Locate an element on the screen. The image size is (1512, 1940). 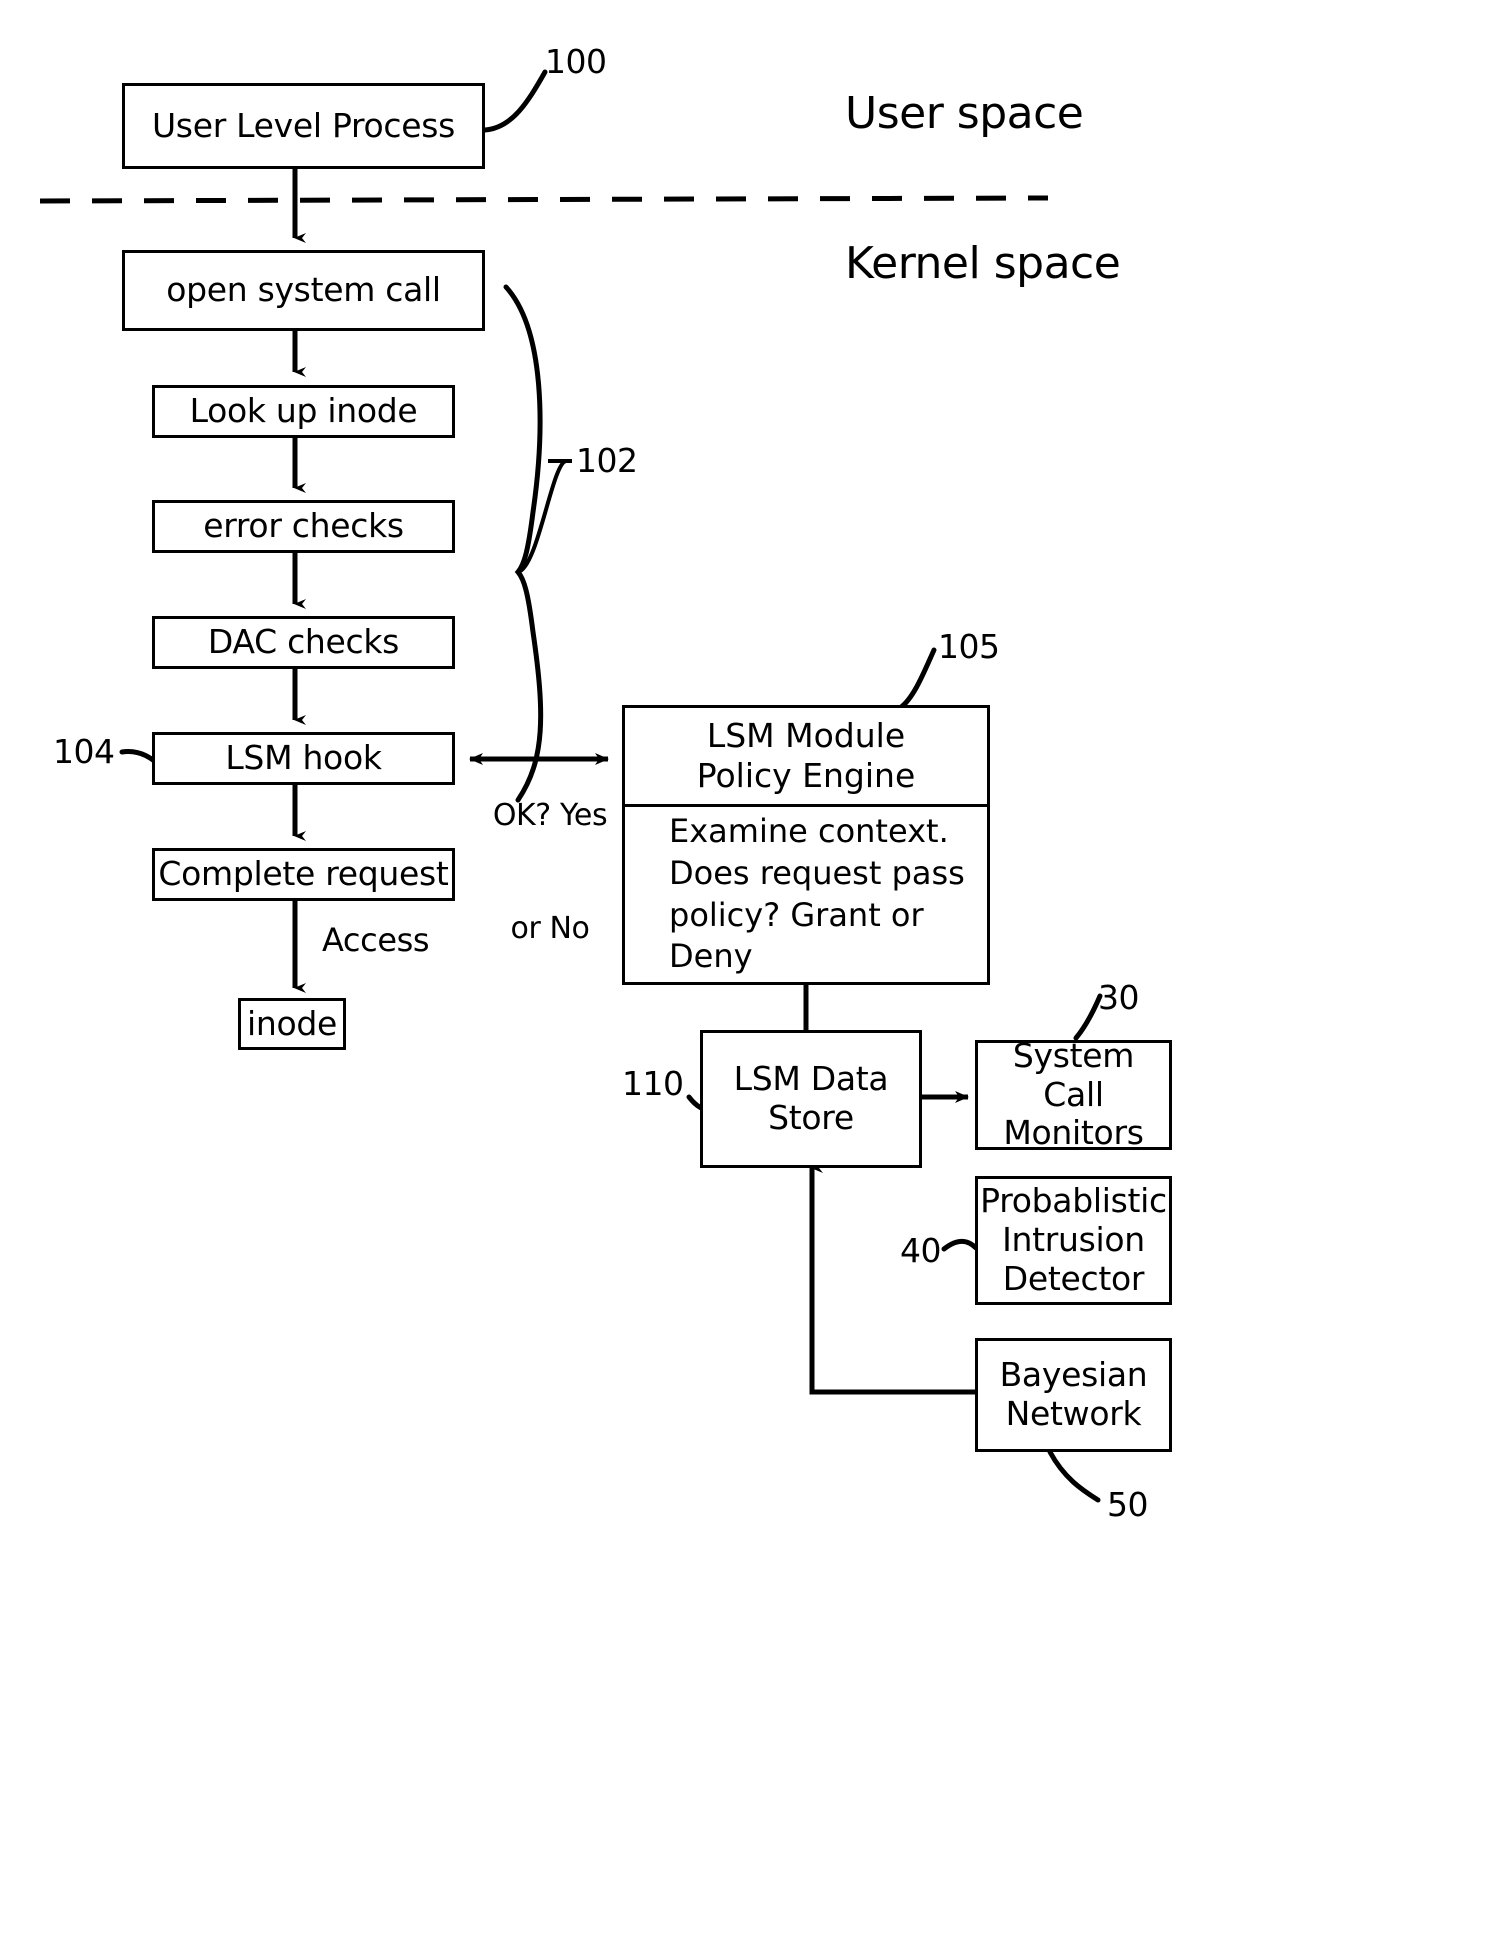
ok-yes-or-no-label: OK? Yes or No is located at coordinates (550, 872).